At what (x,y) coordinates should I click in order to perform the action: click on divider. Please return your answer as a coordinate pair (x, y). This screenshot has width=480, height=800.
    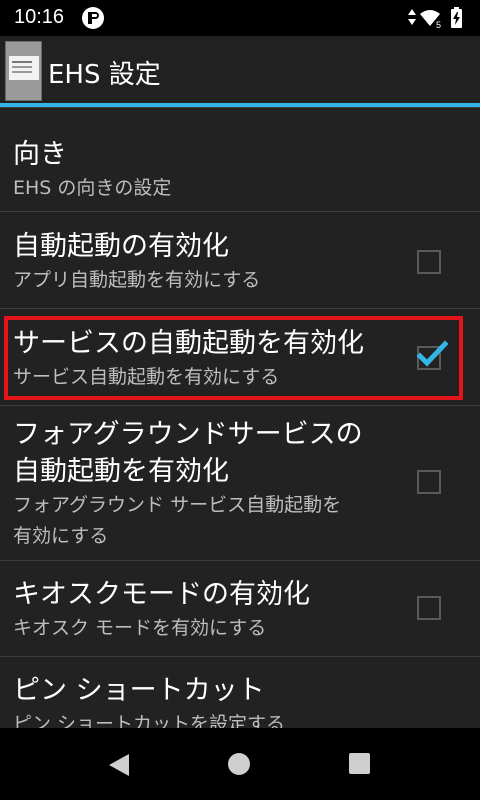
    Looking at the image, I should click on (240, 107).